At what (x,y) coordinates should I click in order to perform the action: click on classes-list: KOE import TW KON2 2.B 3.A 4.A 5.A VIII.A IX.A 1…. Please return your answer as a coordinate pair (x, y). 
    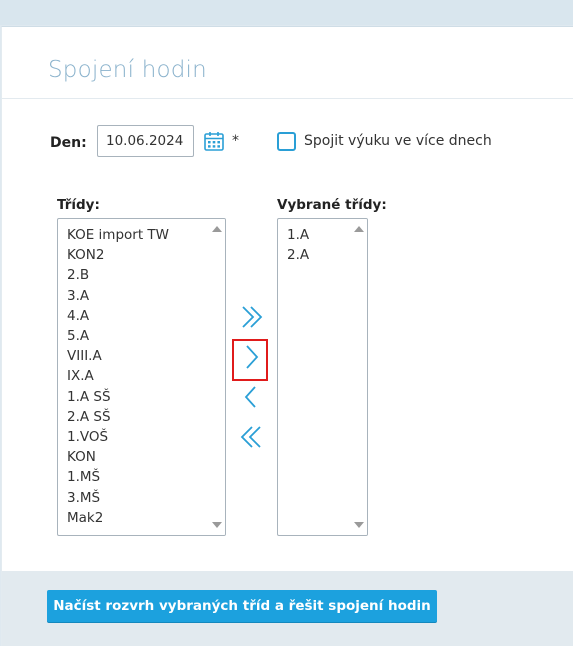
    Looking at the image, I should click on (118, 376).